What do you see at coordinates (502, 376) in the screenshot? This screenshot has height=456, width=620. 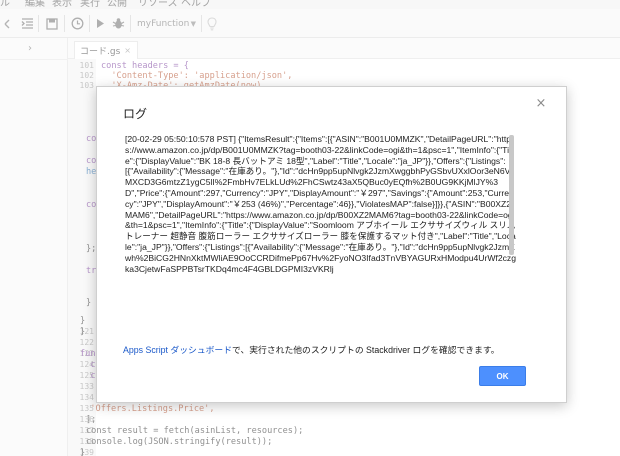 I see `ok-button: OK` at bounding box center [502, 376].